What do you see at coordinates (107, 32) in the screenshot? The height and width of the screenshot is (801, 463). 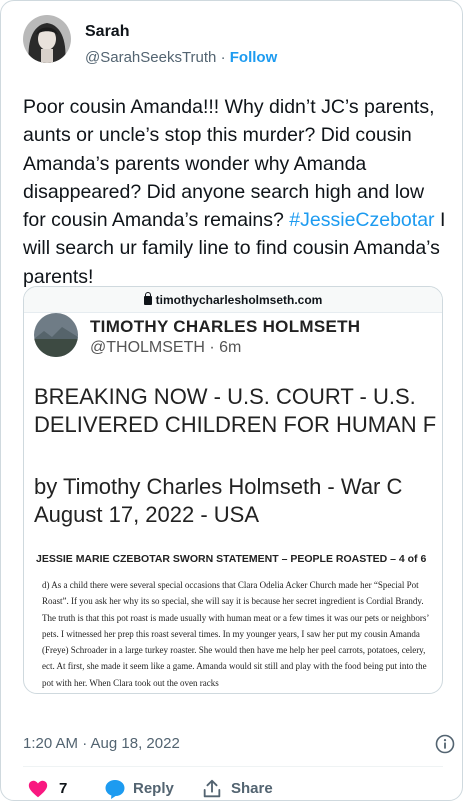 I see `author-name: Sarah` at bounding box center [107, 32].